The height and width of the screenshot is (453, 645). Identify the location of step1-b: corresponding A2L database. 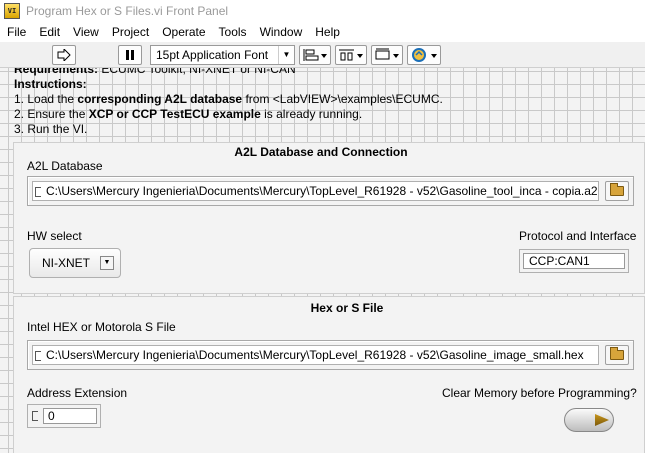
(160, 99).